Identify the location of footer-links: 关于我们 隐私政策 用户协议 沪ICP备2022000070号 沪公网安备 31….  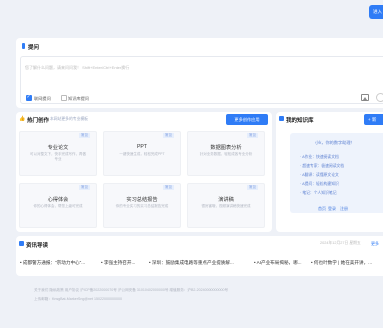
(131, 290).